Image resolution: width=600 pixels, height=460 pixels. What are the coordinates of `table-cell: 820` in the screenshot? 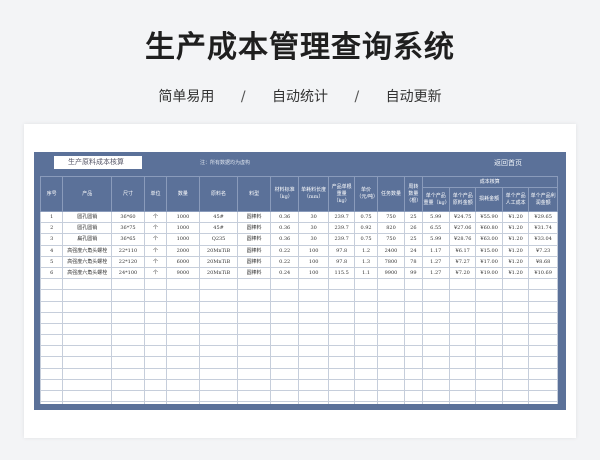 It's located at (391, 228).